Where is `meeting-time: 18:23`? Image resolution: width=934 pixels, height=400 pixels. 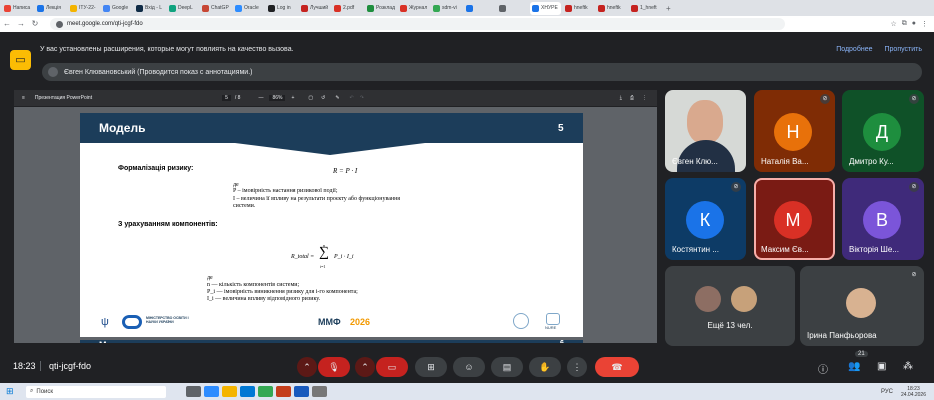 meeting-time: 18:23 is located at coordinates (24, 366).